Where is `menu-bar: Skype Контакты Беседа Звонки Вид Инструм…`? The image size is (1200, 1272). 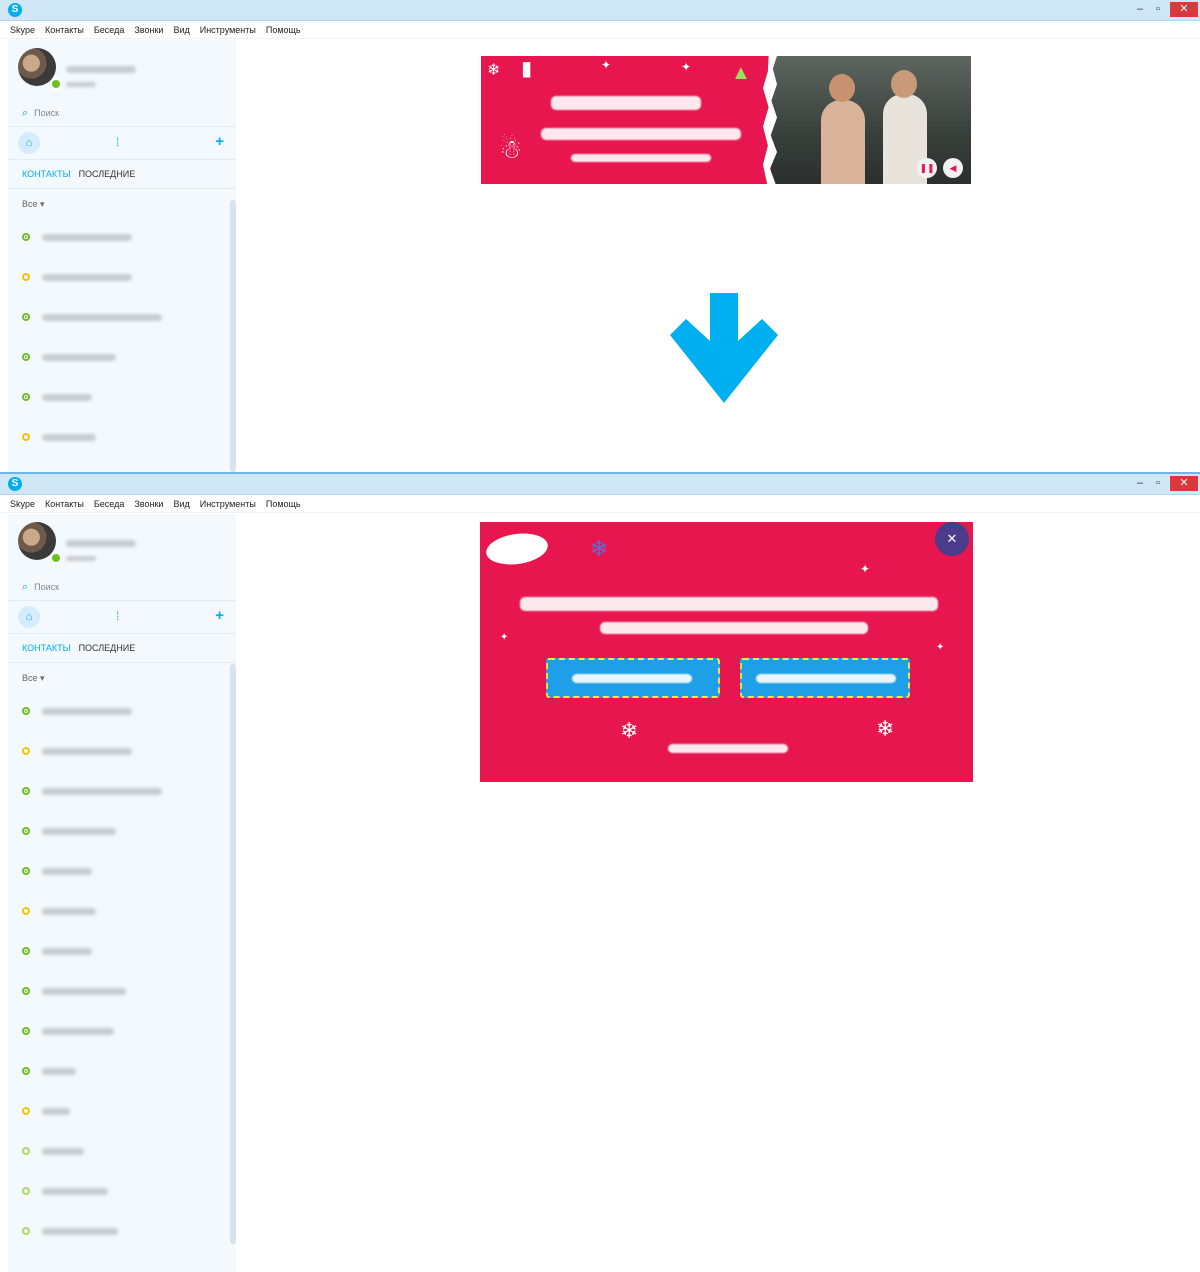 menu-bar: Skype Контакты Беседа Звонки Вид Инструм… is located at coordinates (600, 504).